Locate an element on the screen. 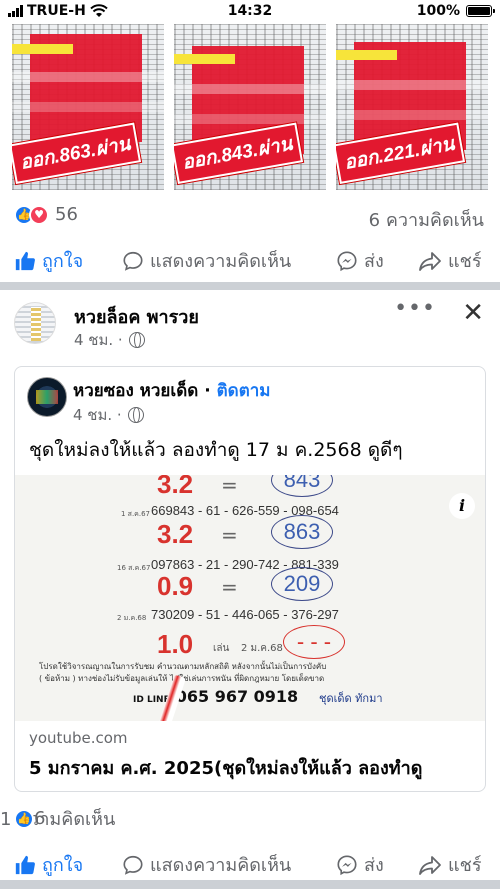  video-date: 16 ส.ค.67 is located at coordinates (134, 568).